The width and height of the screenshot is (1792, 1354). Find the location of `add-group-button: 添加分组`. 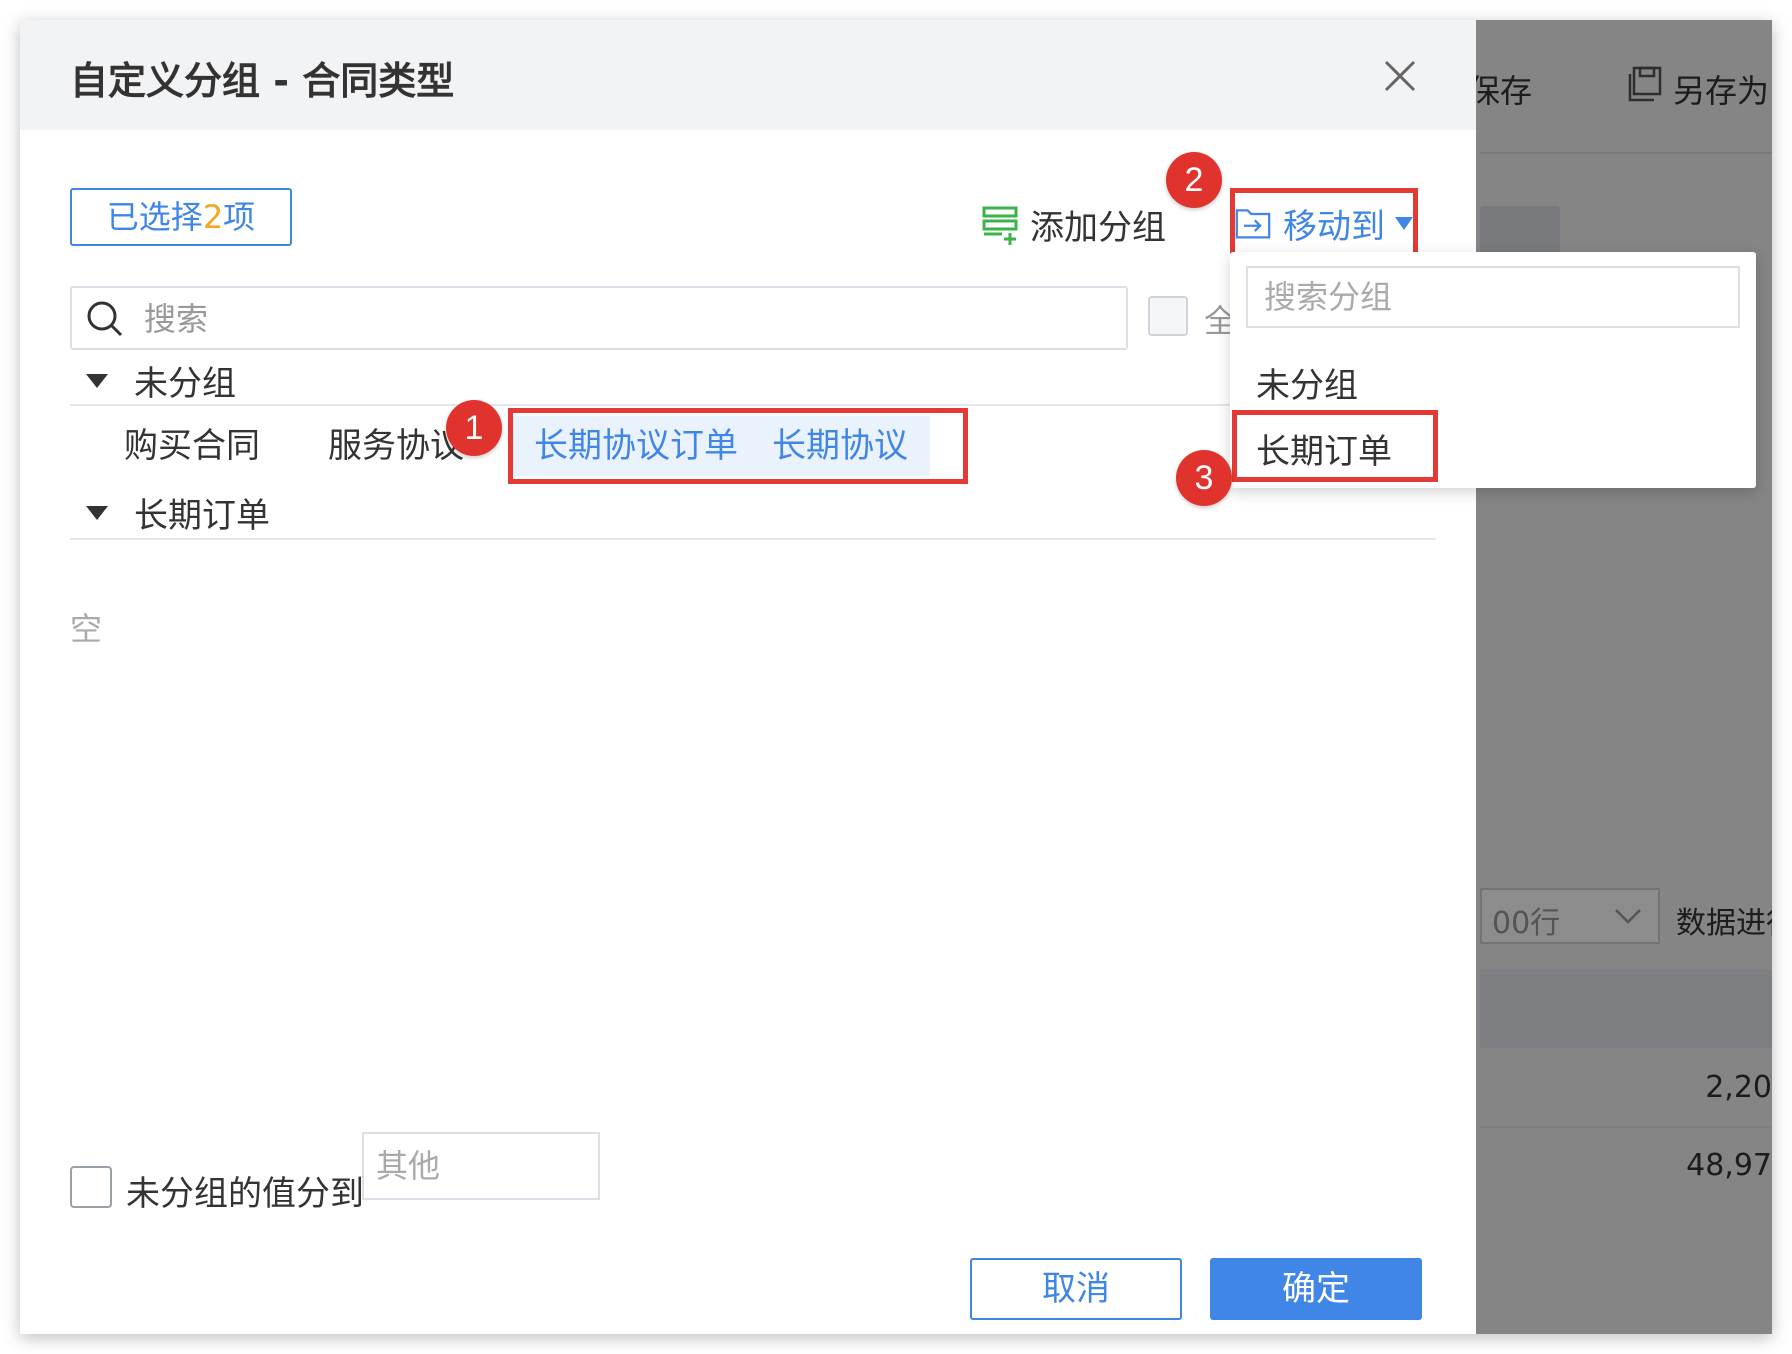

add-group-button: 添加分组 is located at coordinates (1074, 224).